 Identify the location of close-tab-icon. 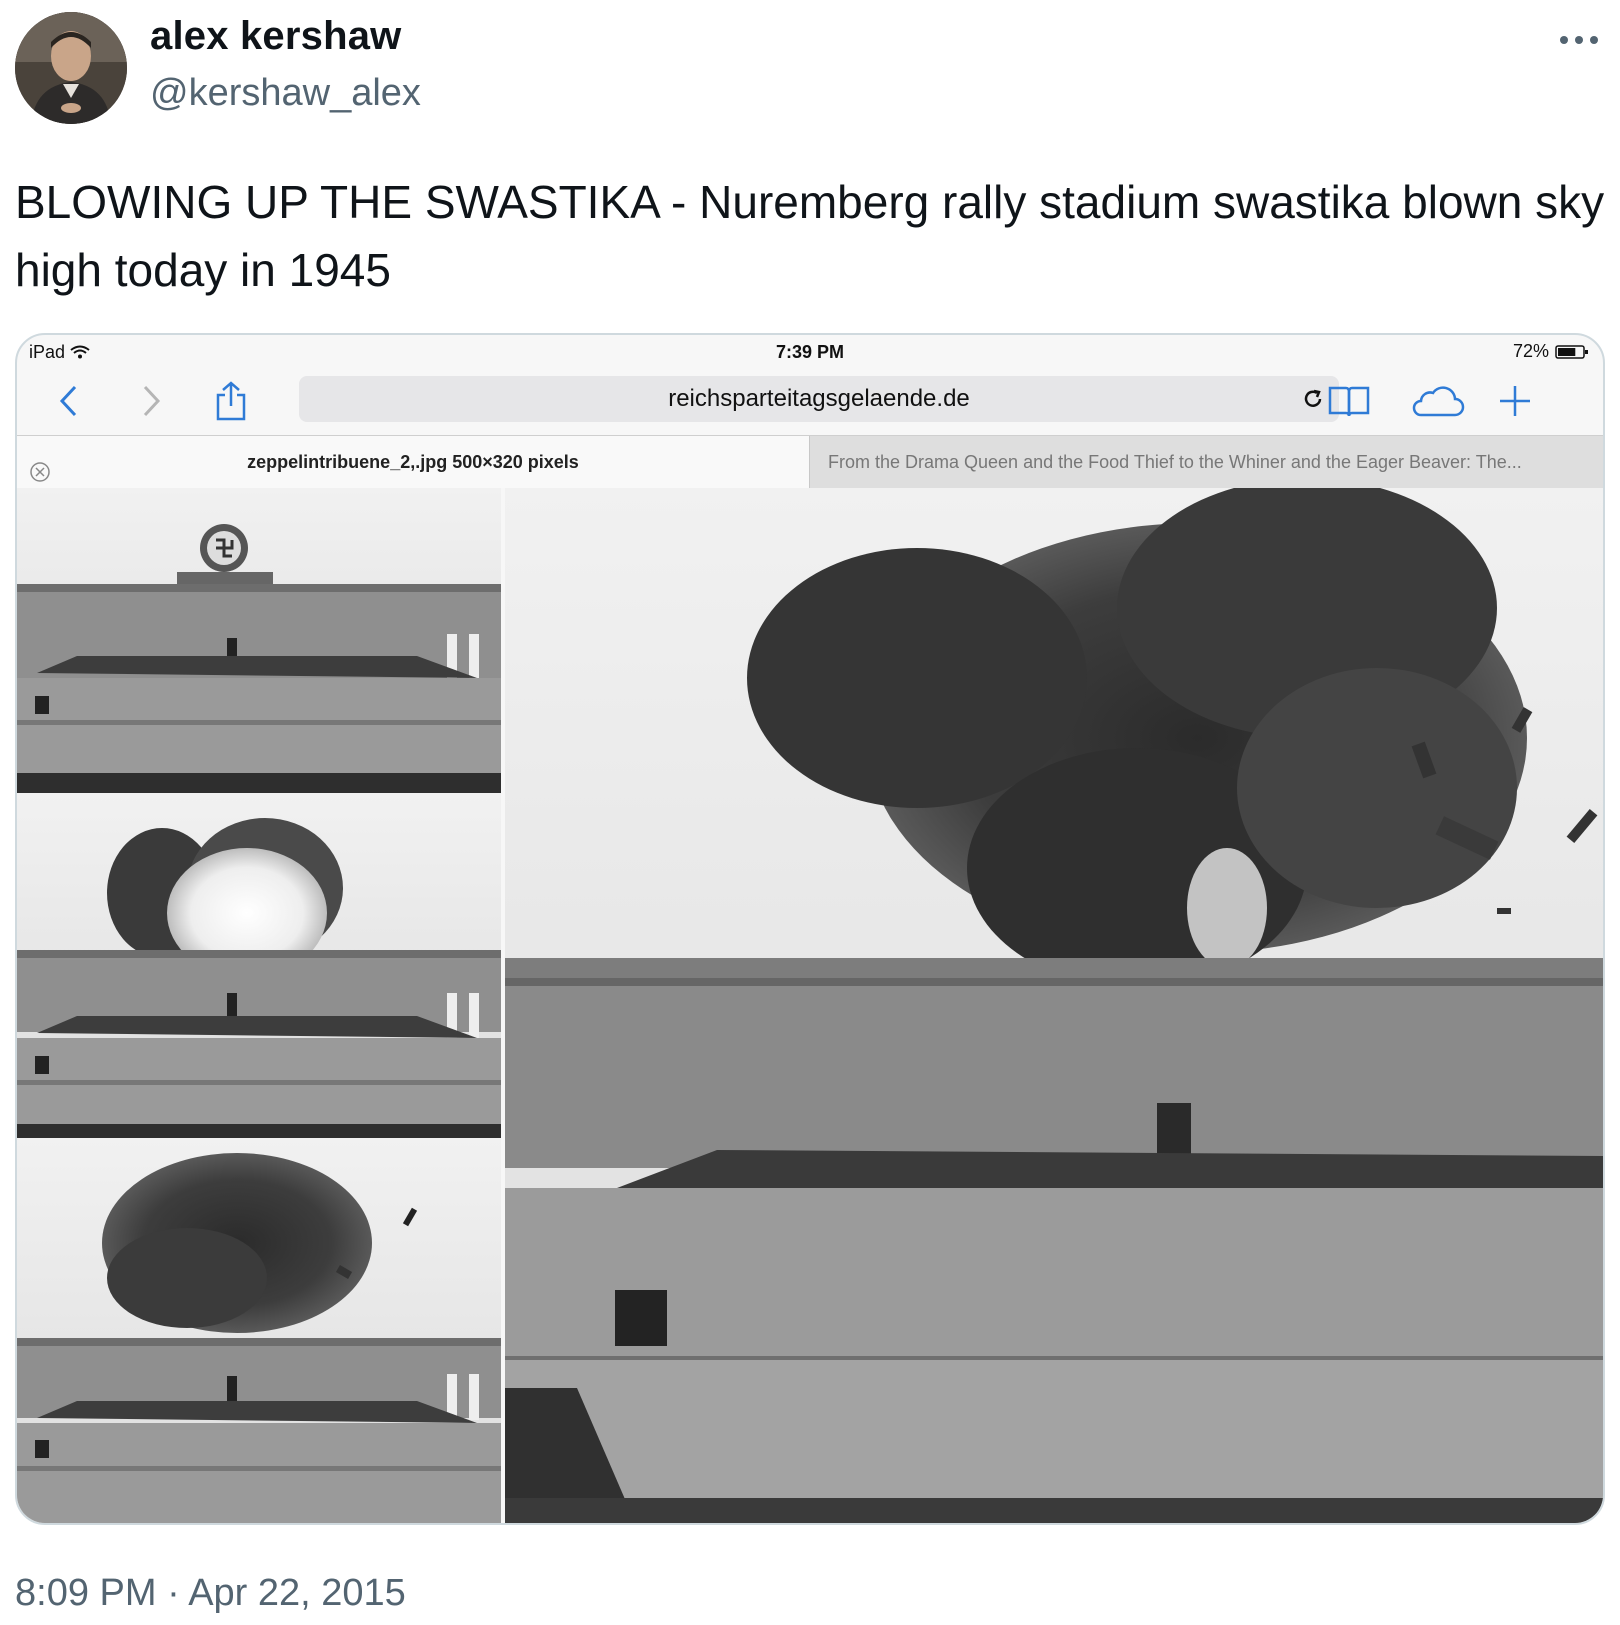
(40, 466).